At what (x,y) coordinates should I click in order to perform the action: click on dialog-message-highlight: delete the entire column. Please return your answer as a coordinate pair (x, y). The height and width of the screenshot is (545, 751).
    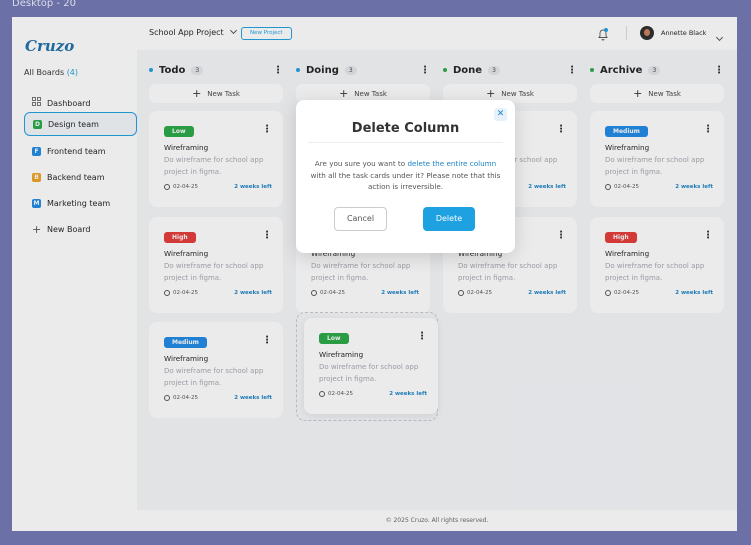
    Looking at the image, I should click on (452, 163).